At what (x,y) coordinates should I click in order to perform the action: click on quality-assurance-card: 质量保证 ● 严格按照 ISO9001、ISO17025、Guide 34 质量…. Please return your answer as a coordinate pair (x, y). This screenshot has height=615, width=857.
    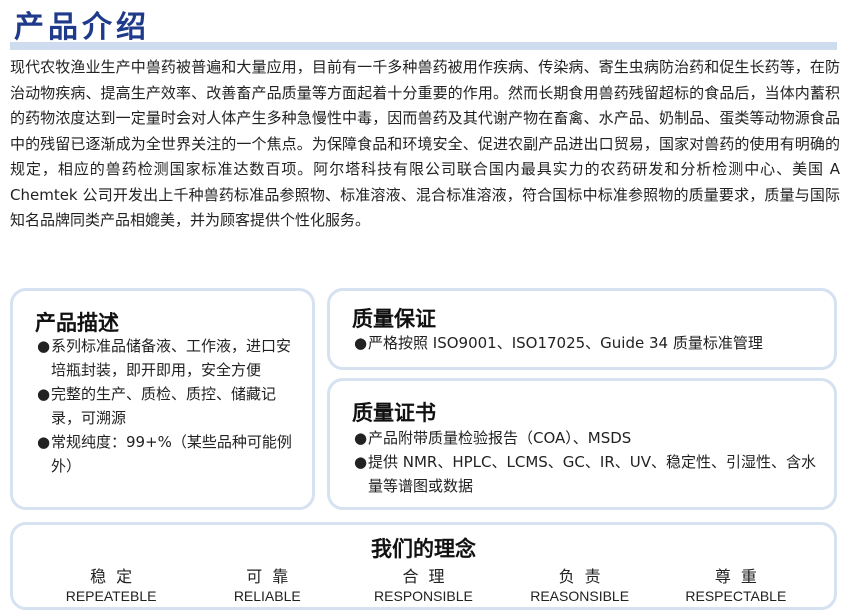
    Looking at the image, I should click on (582, 329).